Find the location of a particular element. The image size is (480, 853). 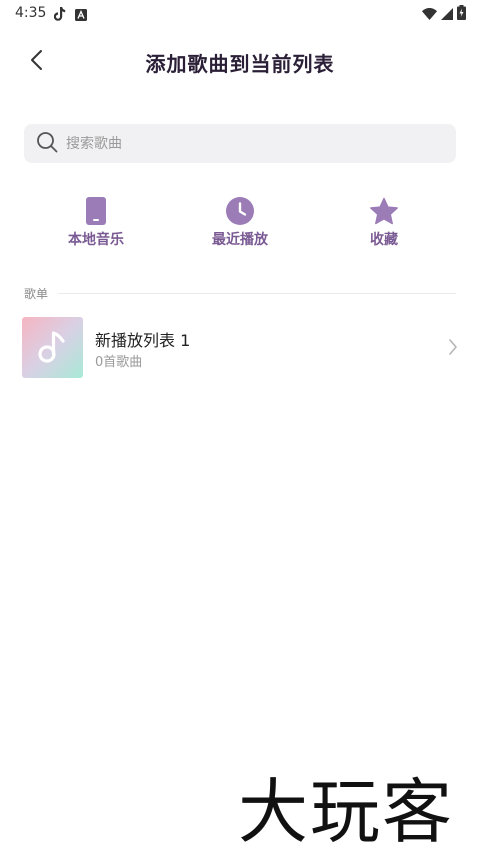

search-bar is located at coordinates (240, 143).